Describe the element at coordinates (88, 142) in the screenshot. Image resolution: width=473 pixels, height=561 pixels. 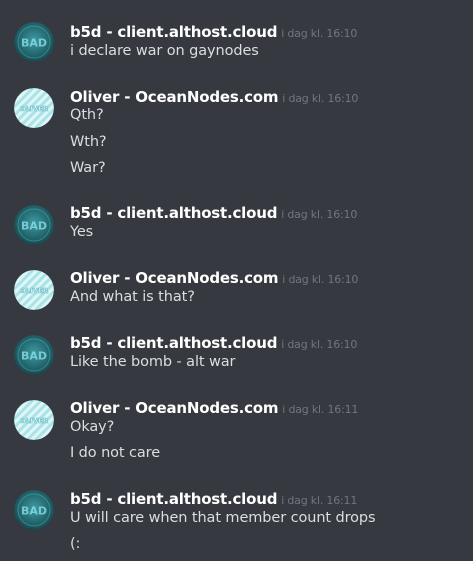
I see `message-text: Wth?` at that location.